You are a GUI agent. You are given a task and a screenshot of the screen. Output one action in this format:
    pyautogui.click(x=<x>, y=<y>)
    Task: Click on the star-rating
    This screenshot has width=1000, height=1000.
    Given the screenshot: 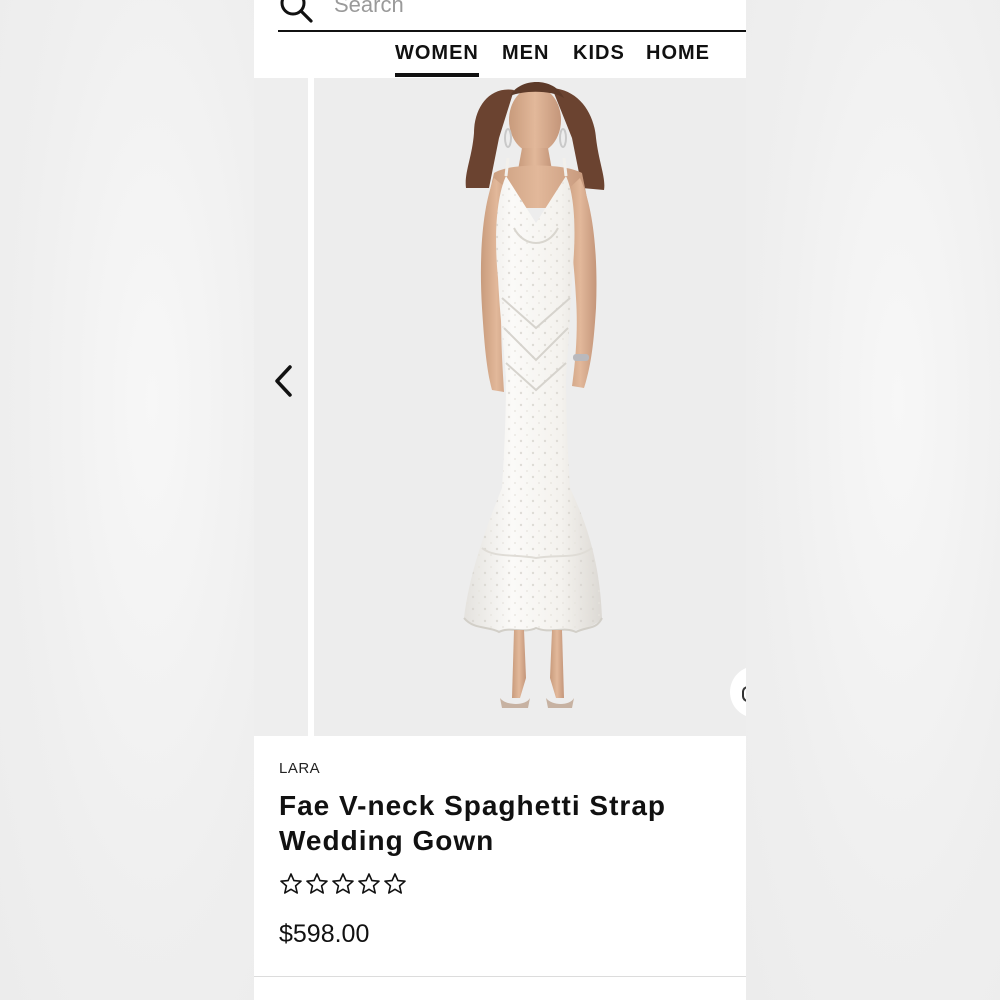 What is the action you would take?
    pyautogui.click(x=343, y=886)
    